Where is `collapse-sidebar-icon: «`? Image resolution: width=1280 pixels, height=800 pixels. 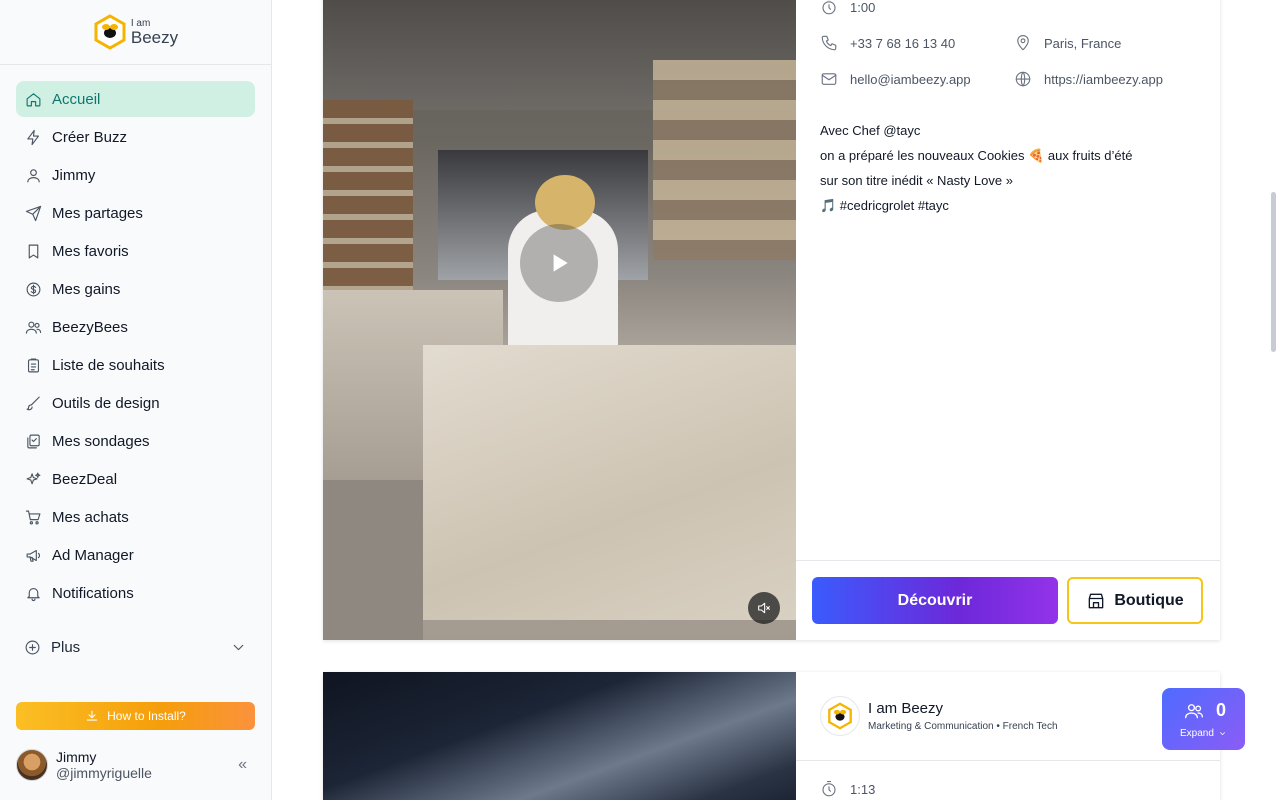
collapse-sidebar-icon: « is located at coordinates (242, 765).